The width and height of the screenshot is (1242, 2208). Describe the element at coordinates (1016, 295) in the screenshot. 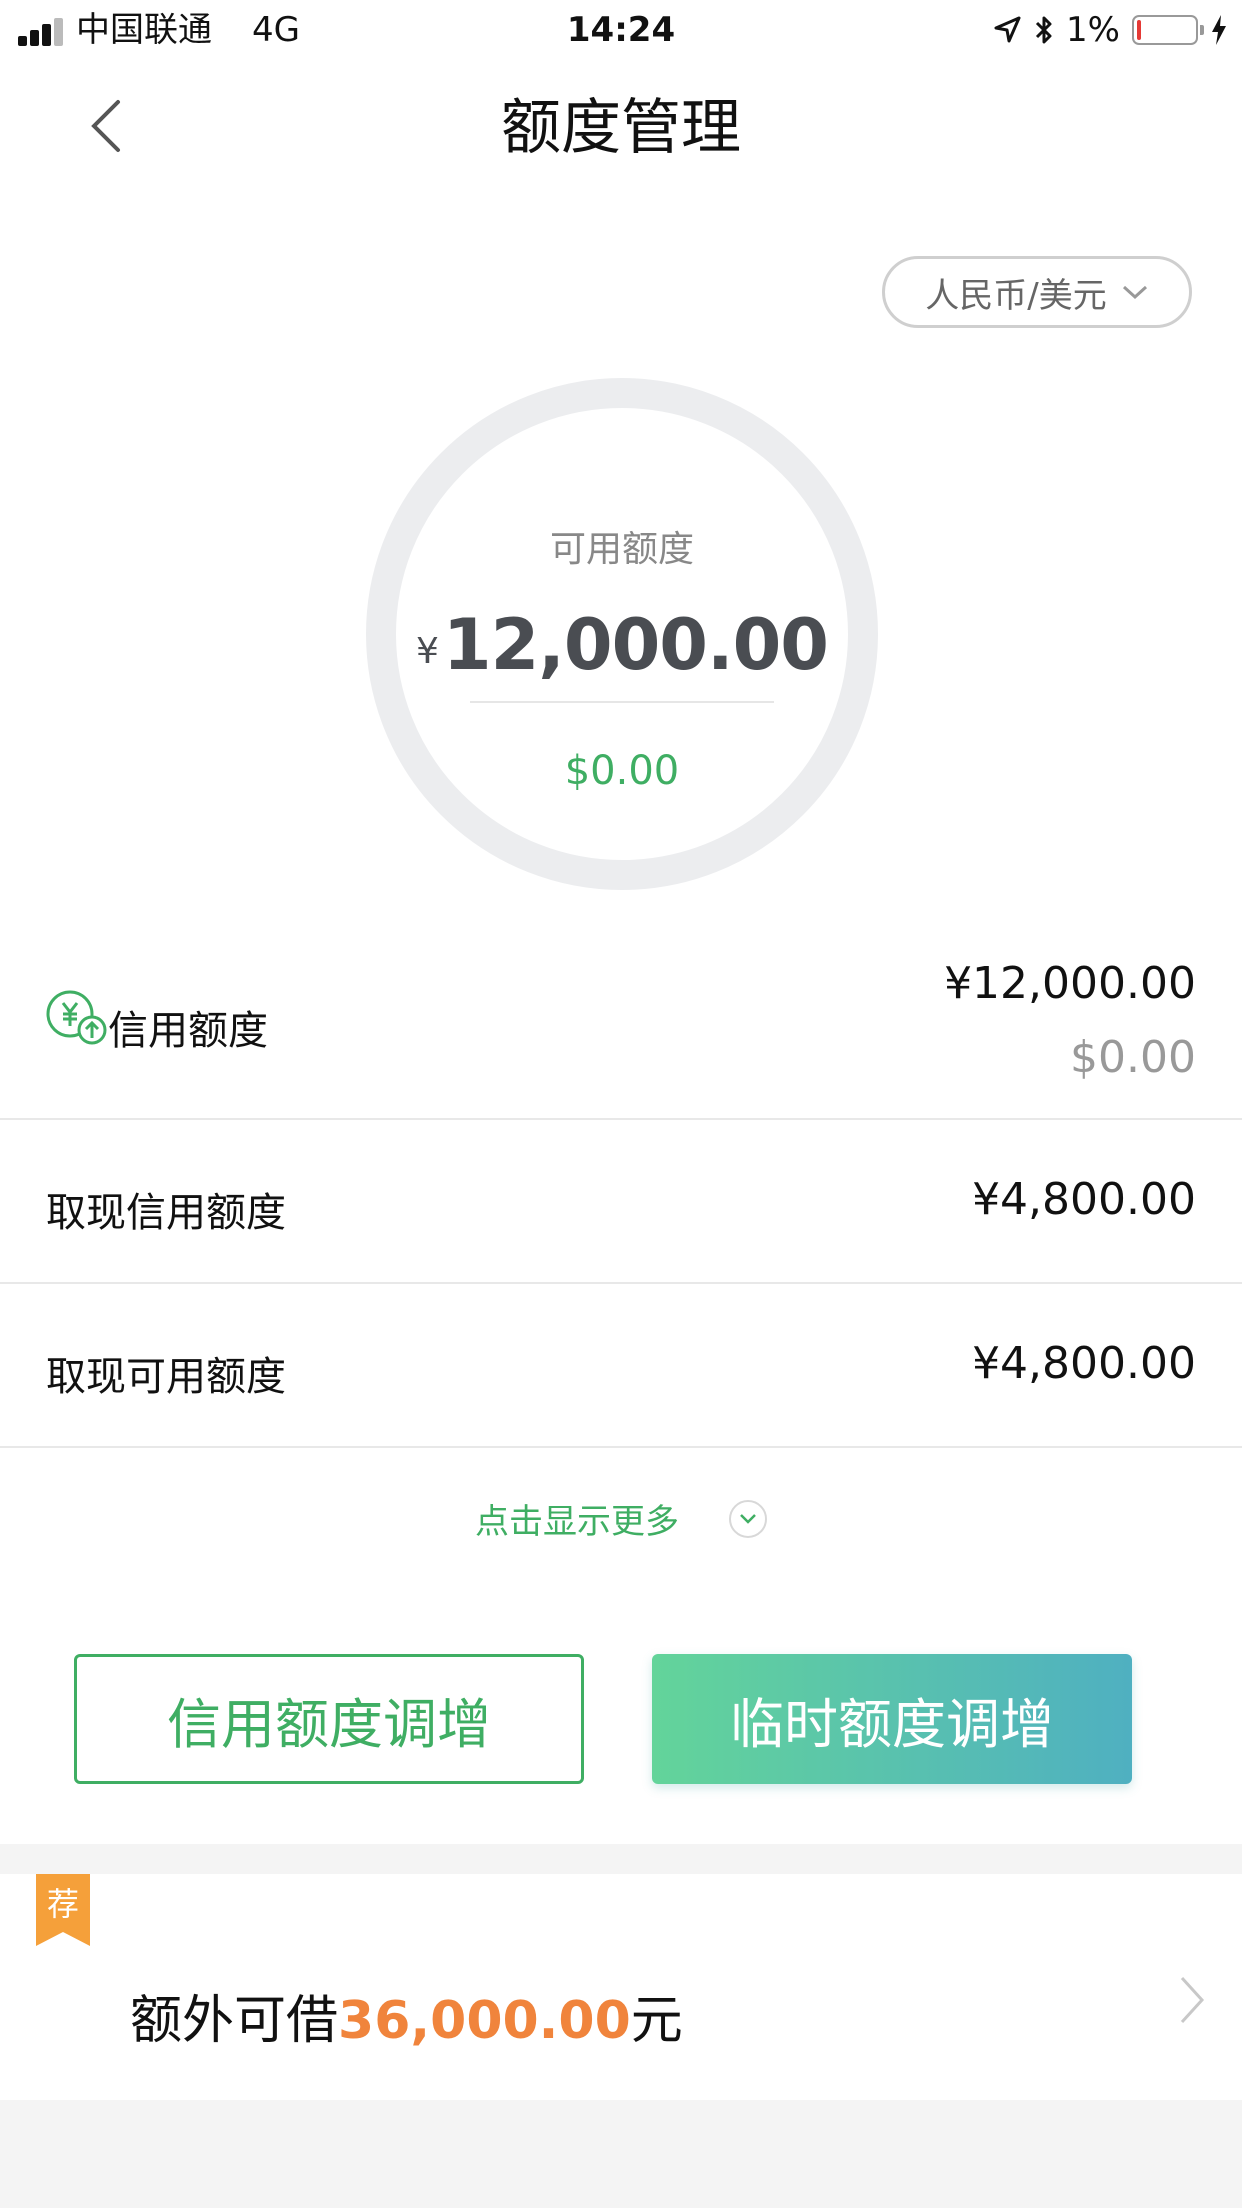

I see `currency-toggle-label: 人民币/美元` at that location.